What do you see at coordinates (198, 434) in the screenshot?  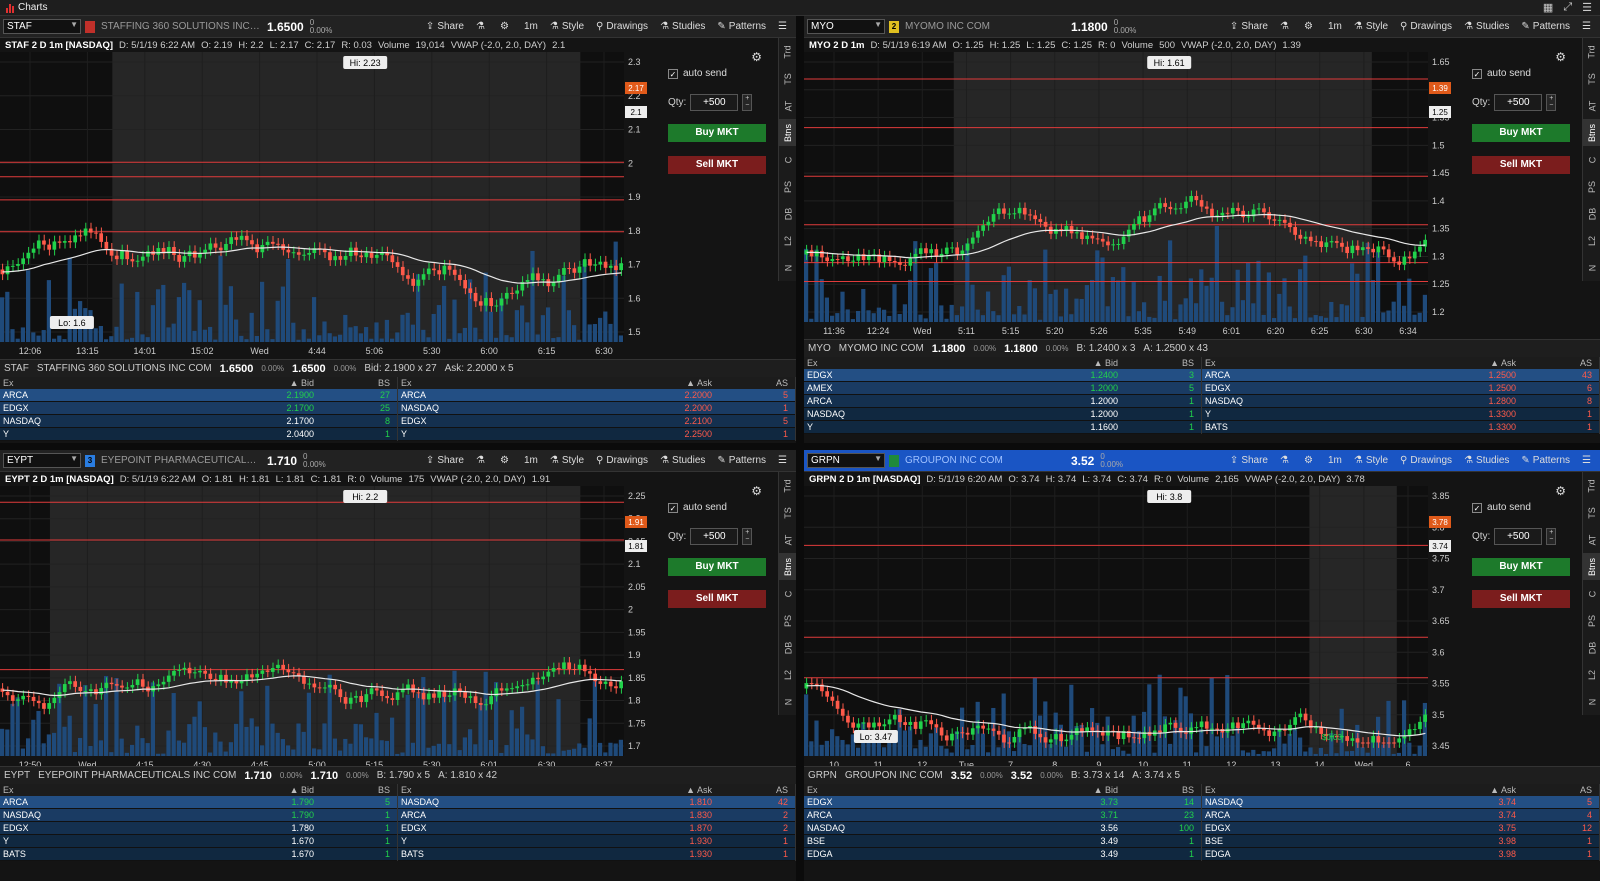 I see `book-row: Y 2.0400 1` at bounding box center [198, 434].